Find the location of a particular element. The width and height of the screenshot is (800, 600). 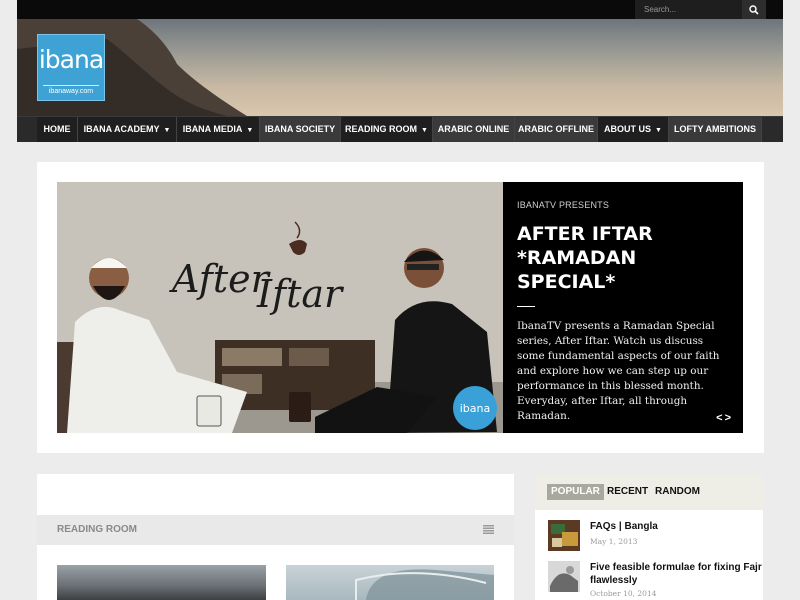

caption-title: AFTER IFTAR *RAMADAN SPECIAL* is located at coordinates (622, 258).